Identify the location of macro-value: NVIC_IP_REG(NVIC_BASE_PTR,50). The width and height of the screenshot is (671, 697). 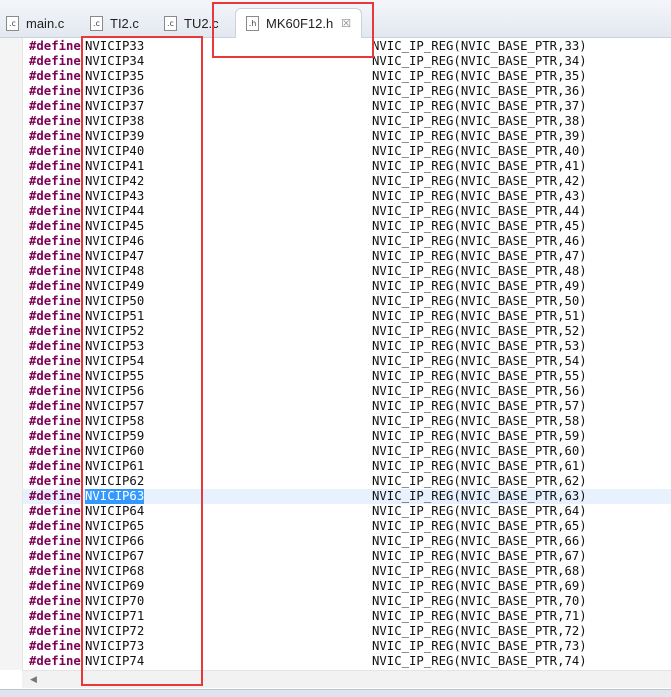
(479, 301).